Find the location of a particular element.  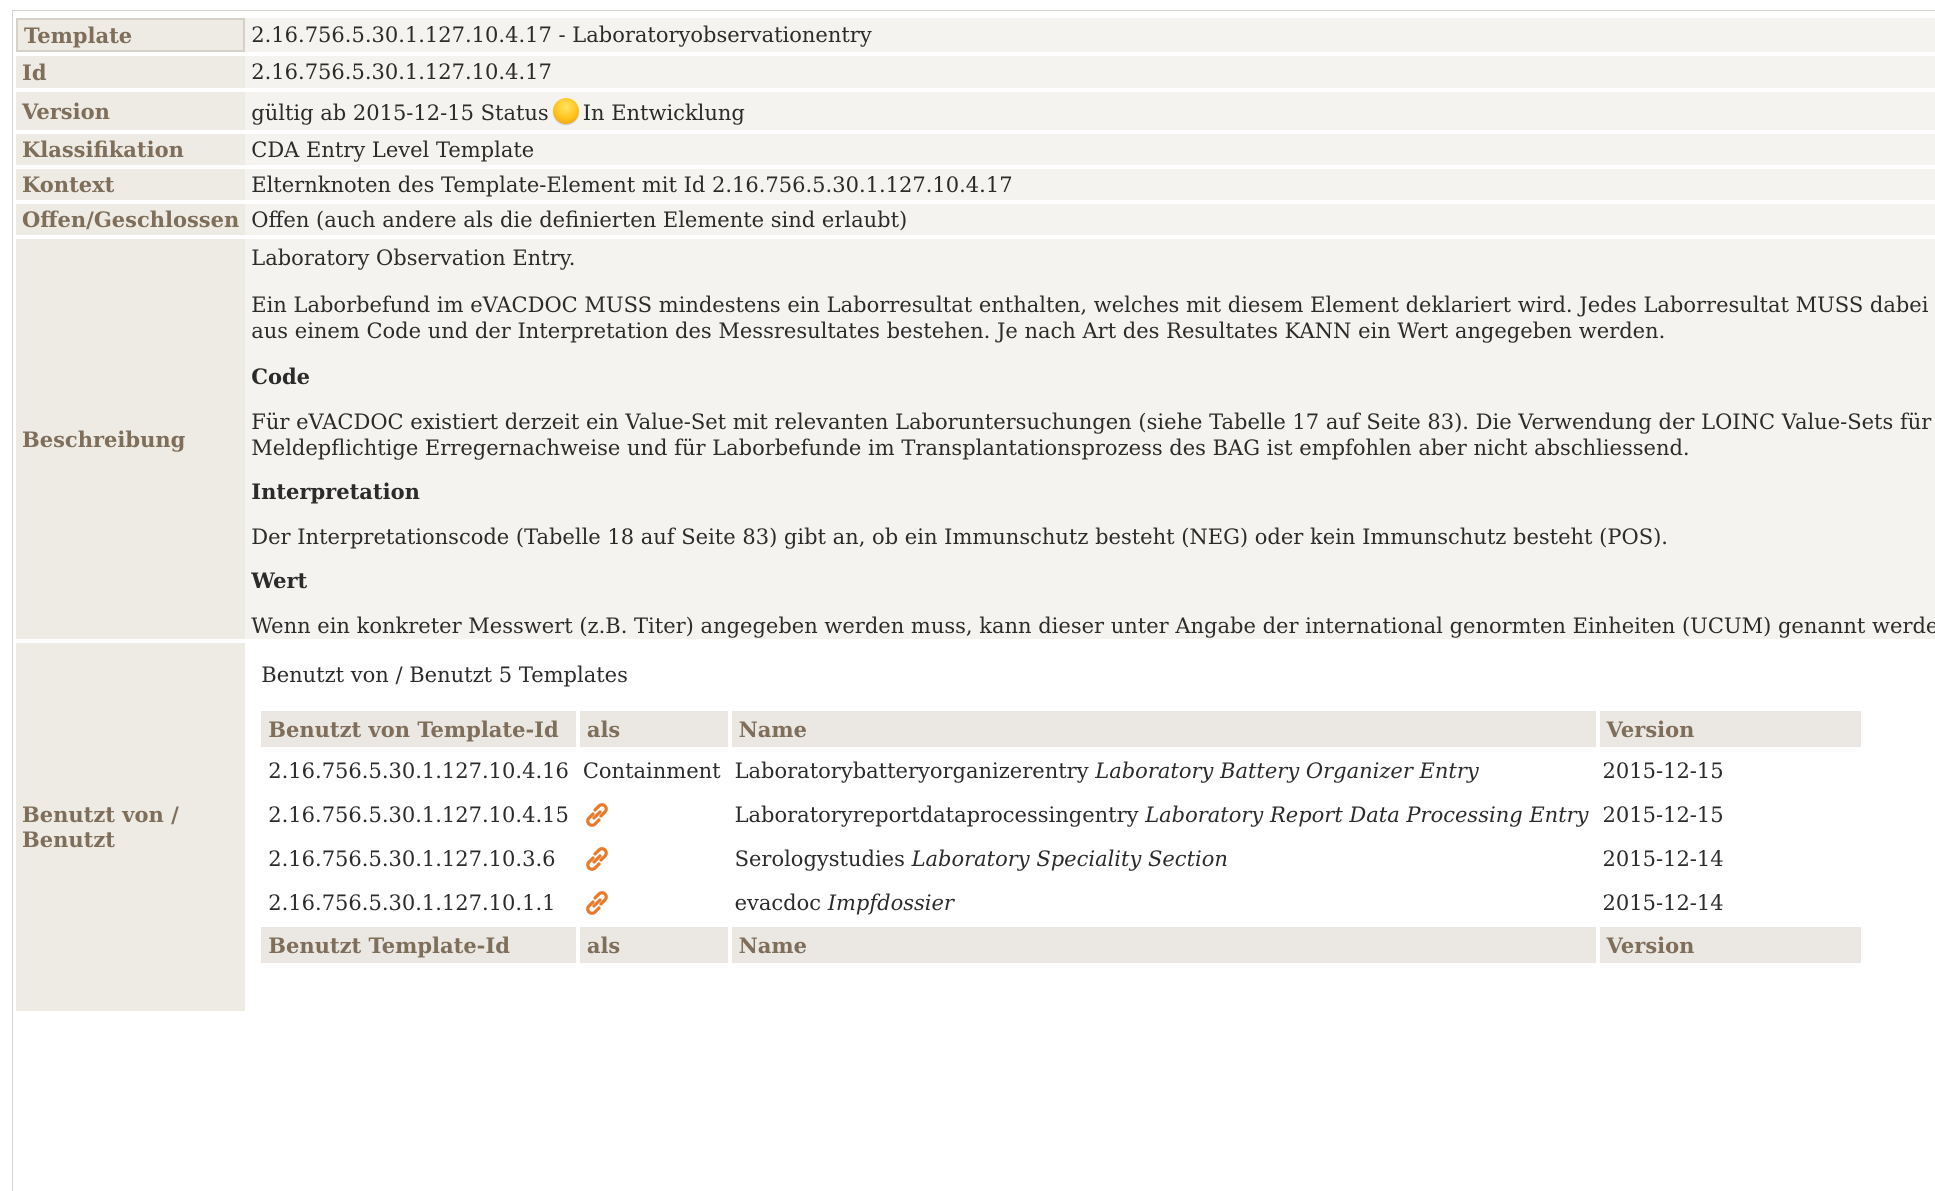

name-text: Serologystudies is located at coordinates (819, 859).